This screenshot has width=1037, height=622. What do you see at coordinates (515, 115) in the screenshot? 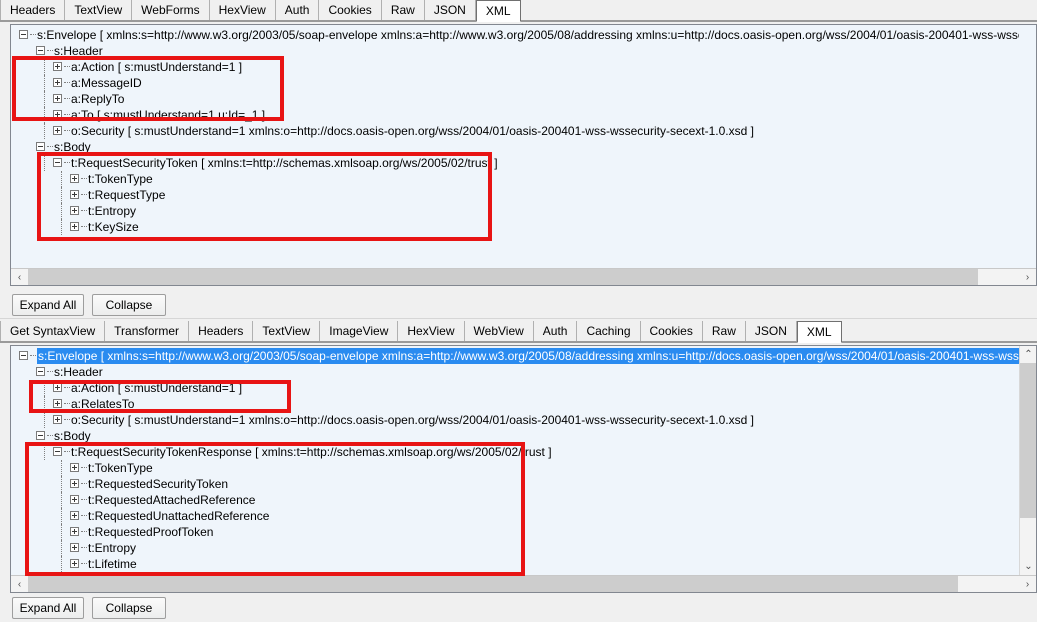
I see `tree-node: a:To [ s:mustUnderstand=1 u:Id=_1 ]` at bounding box center [515, 115].